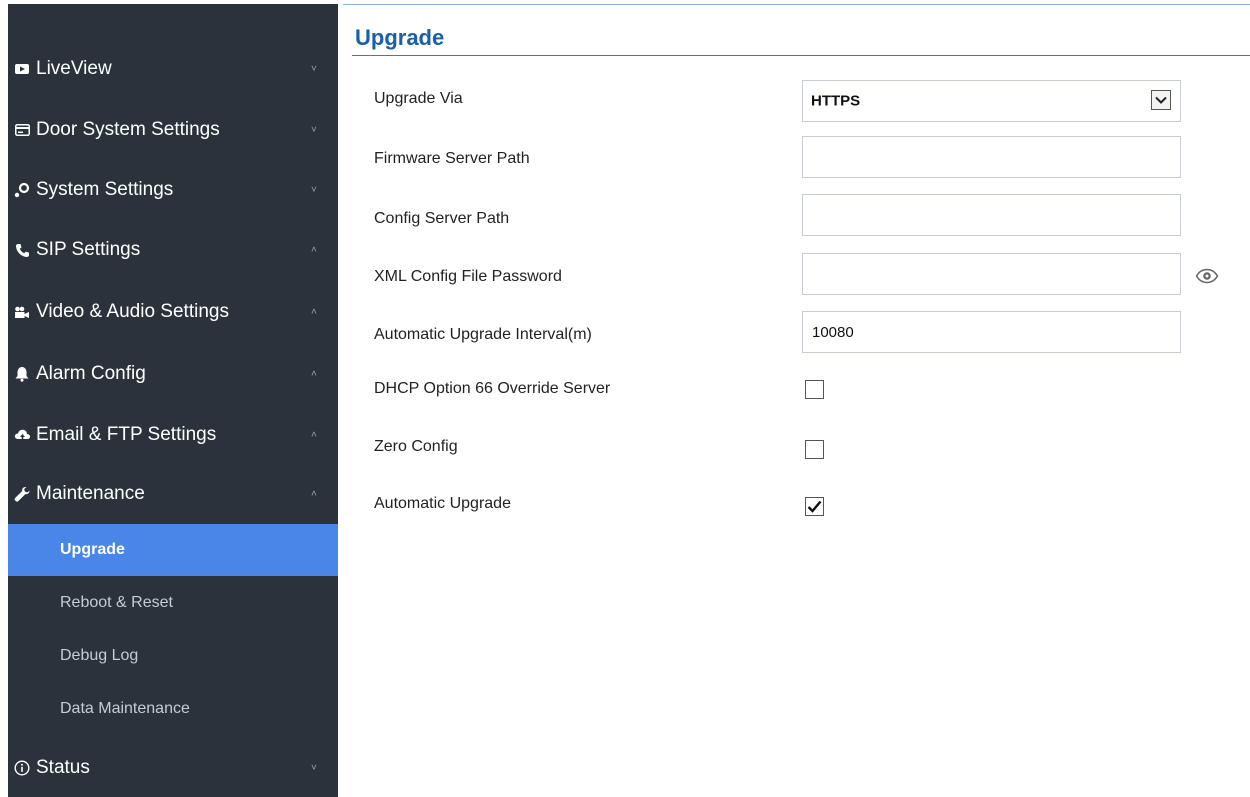 This screenshot has width=1250, height=797. I want to click on top-divider, so click(796, 4).